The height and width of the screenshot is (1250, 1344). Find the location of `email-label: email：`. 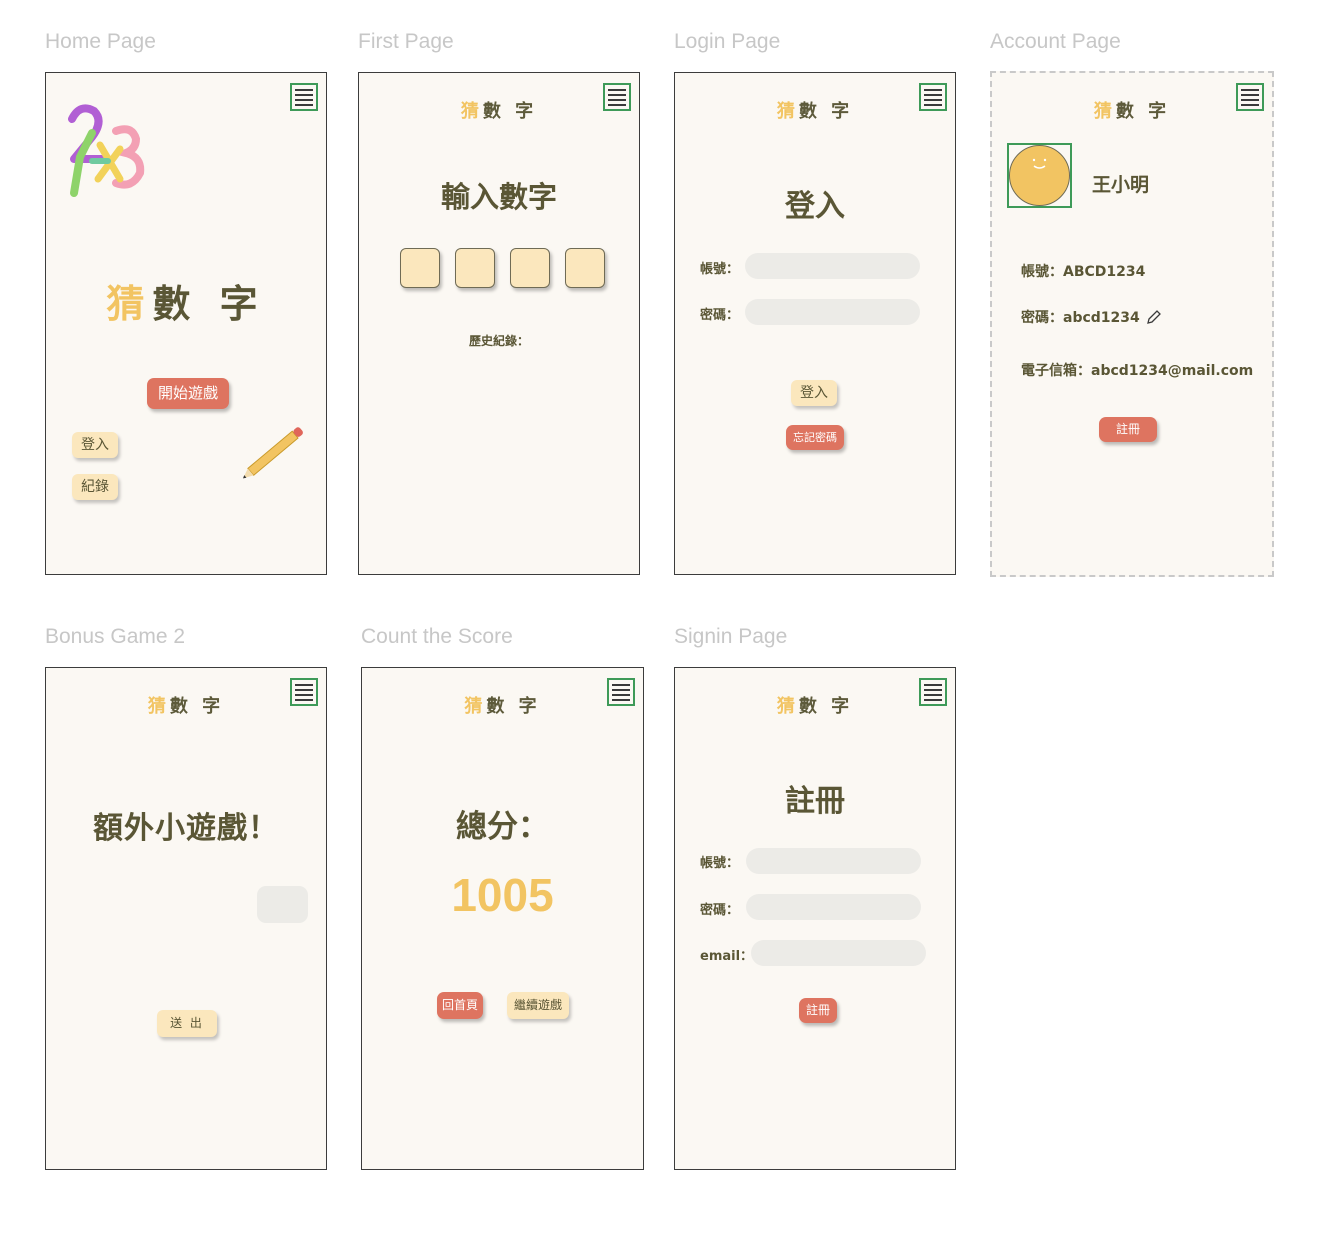

email-label: email： is located at coordinates (727, 956).